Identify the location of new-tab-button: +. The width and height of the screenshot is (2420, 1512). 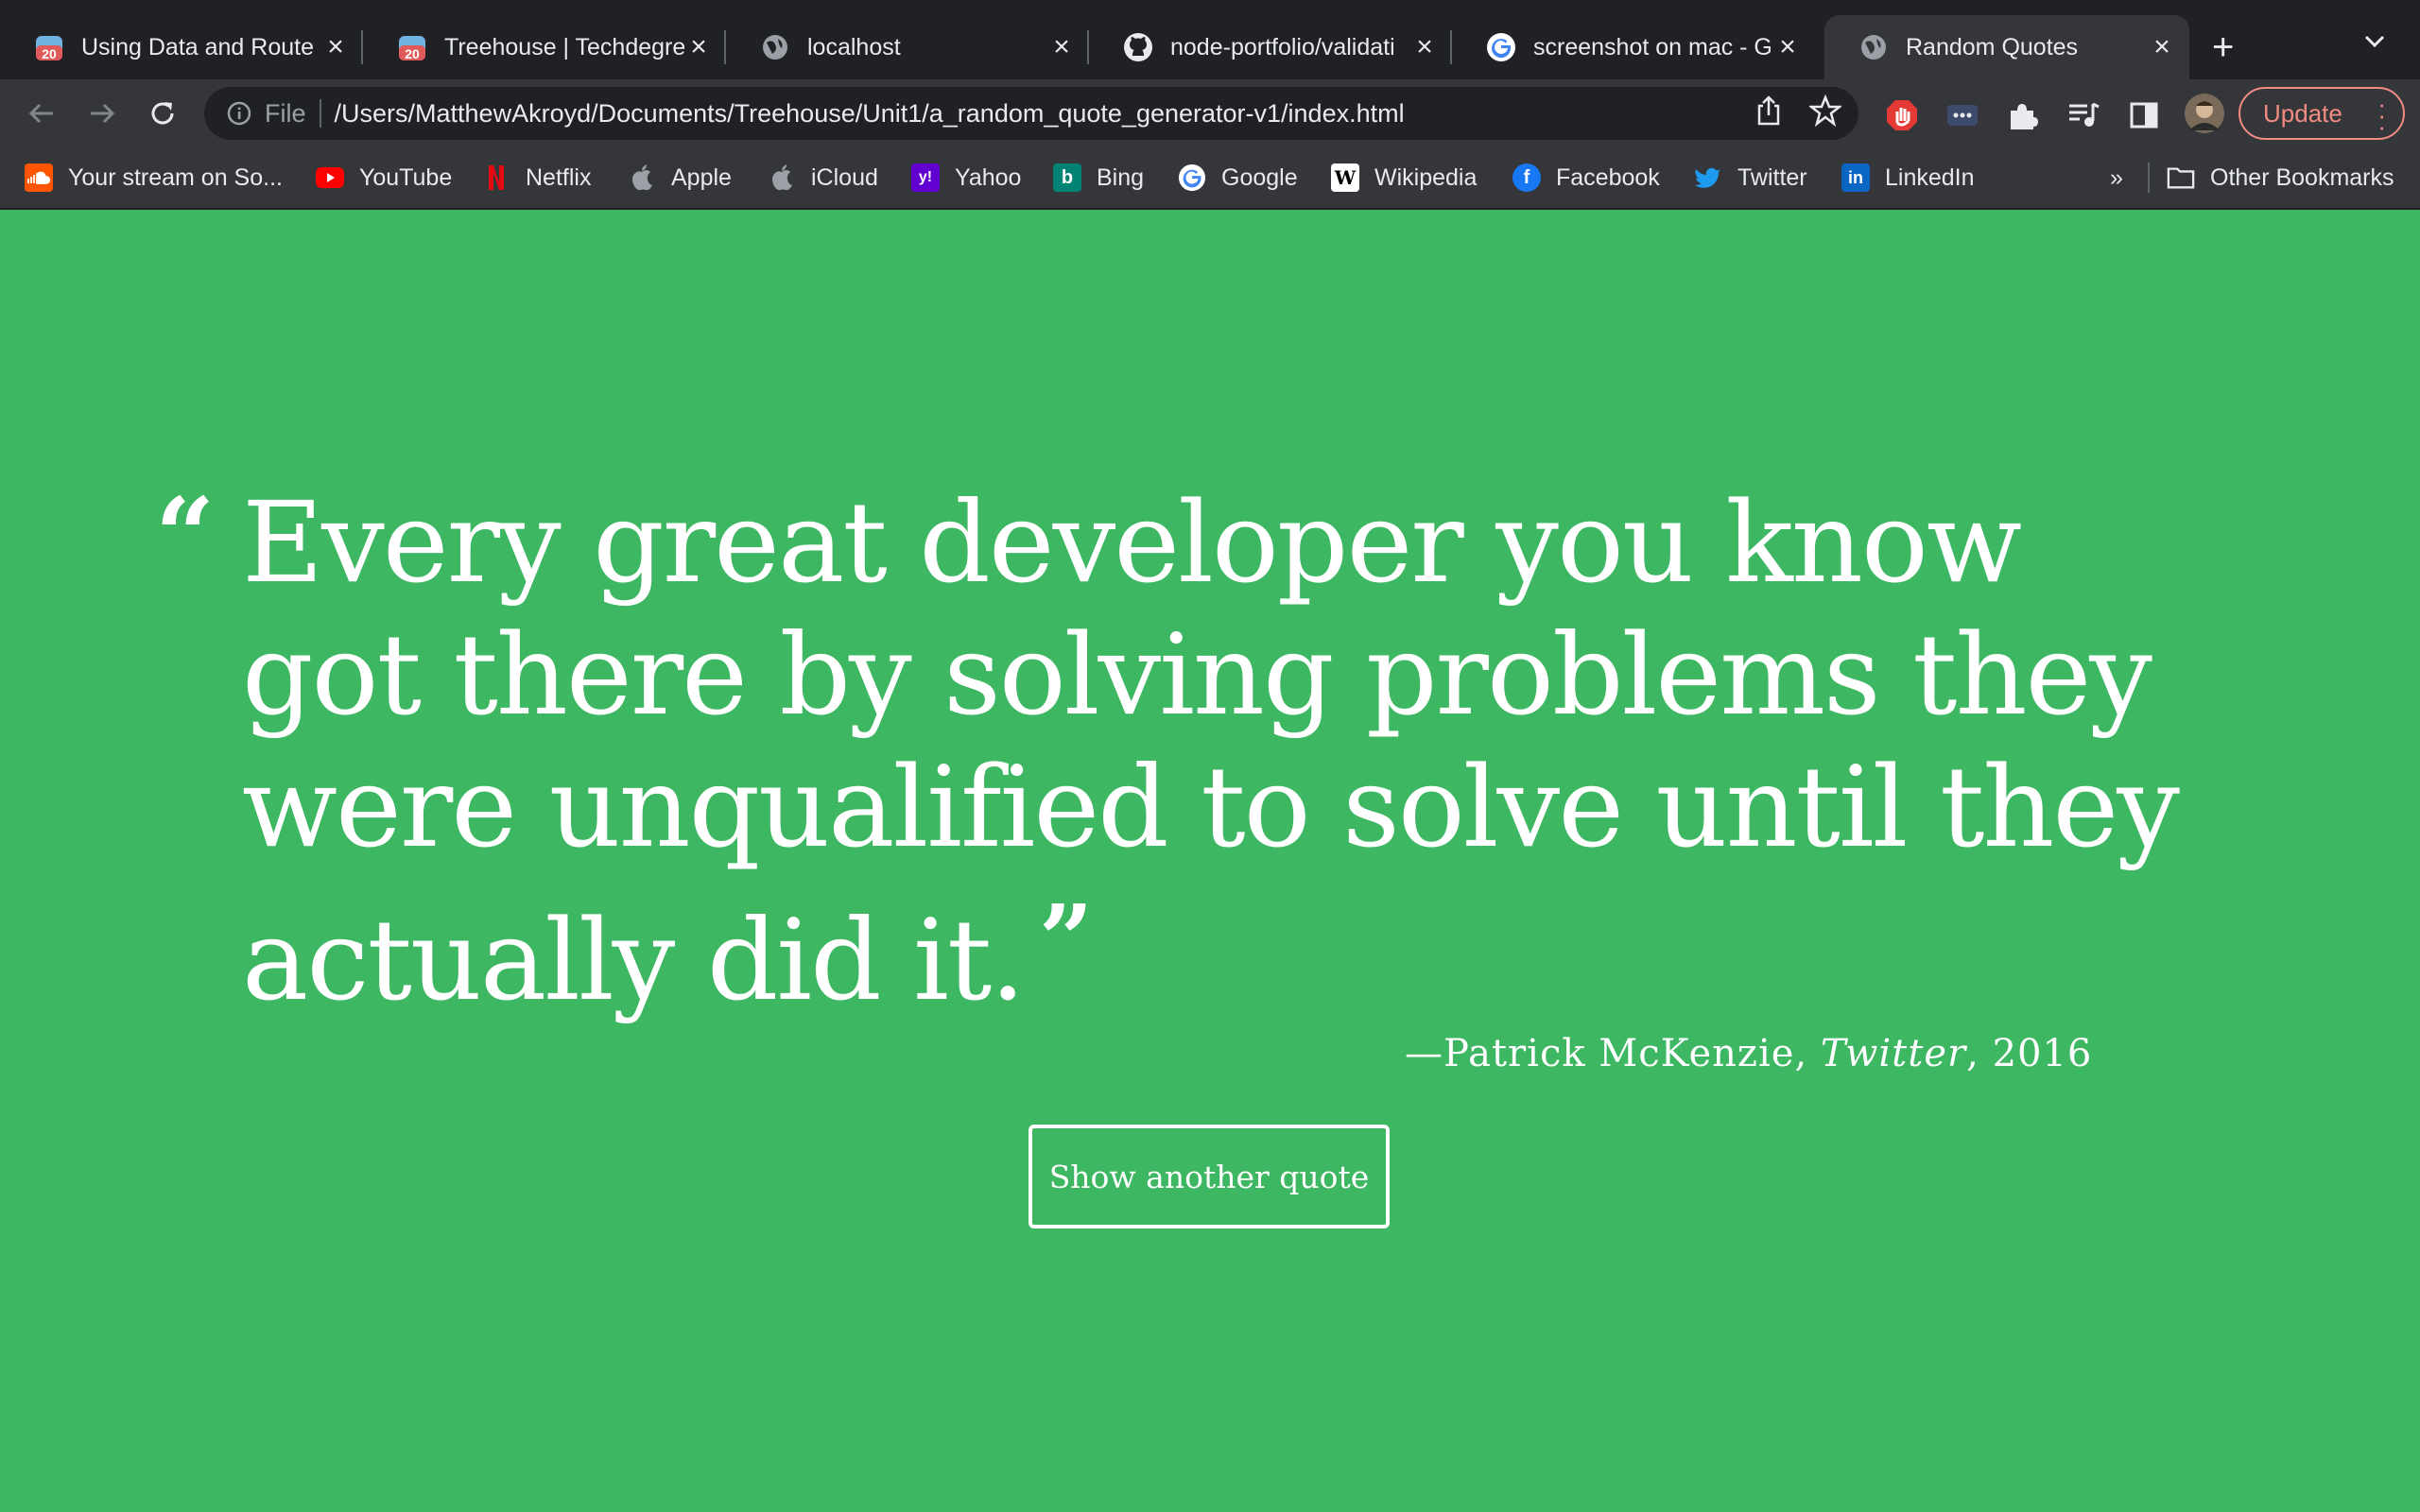
(2223, 47).